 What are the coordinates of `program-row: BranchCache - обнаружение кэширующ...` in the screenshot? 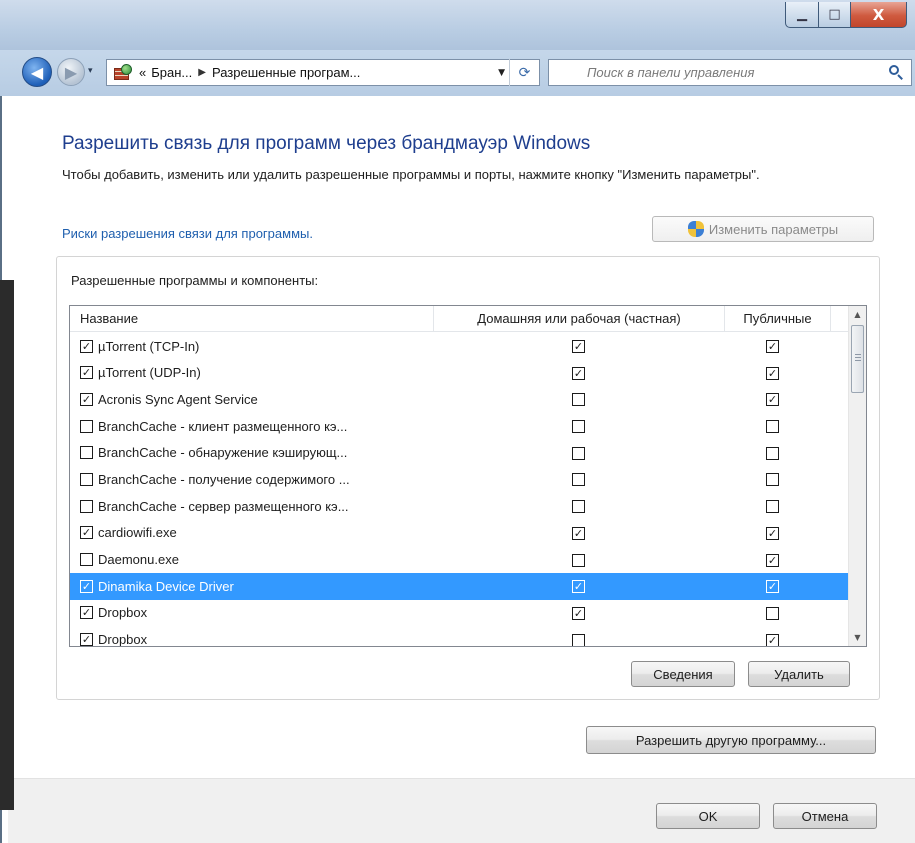 It's located at (459, 453).